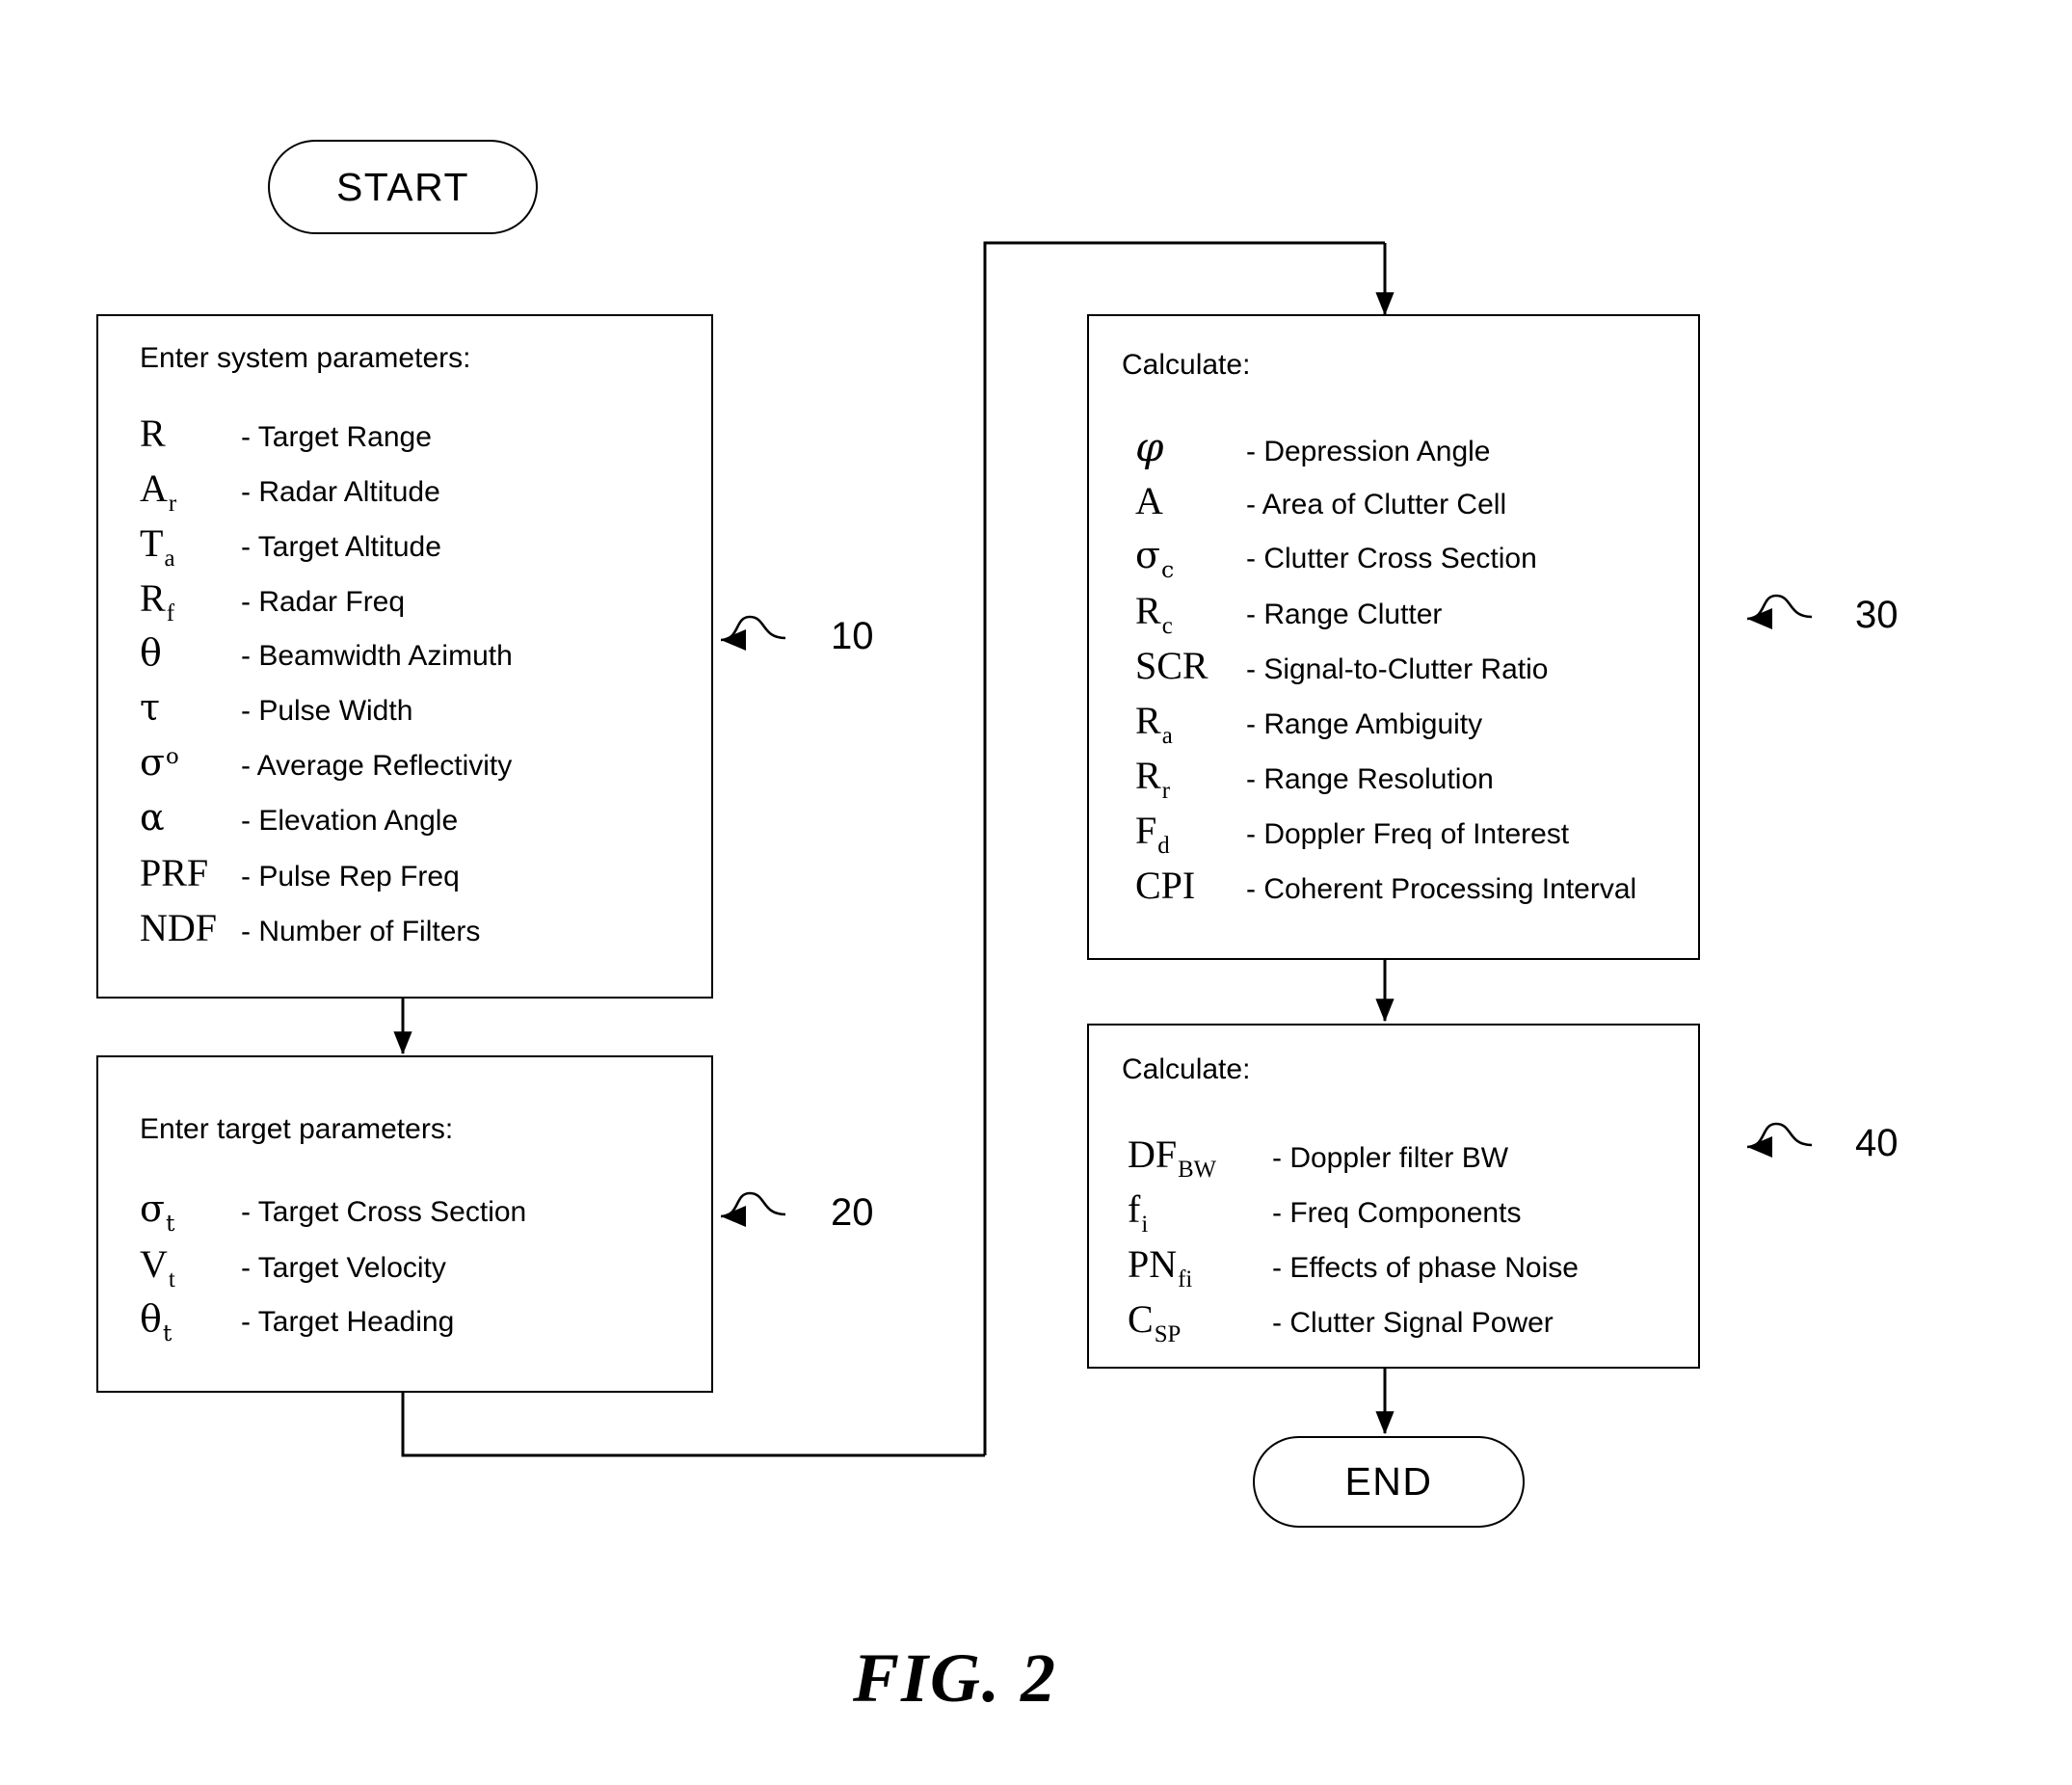 This screenshot has height=1785, width=2072. I want to click on symbol-description: - Range Clutter, so click(1344, 615).